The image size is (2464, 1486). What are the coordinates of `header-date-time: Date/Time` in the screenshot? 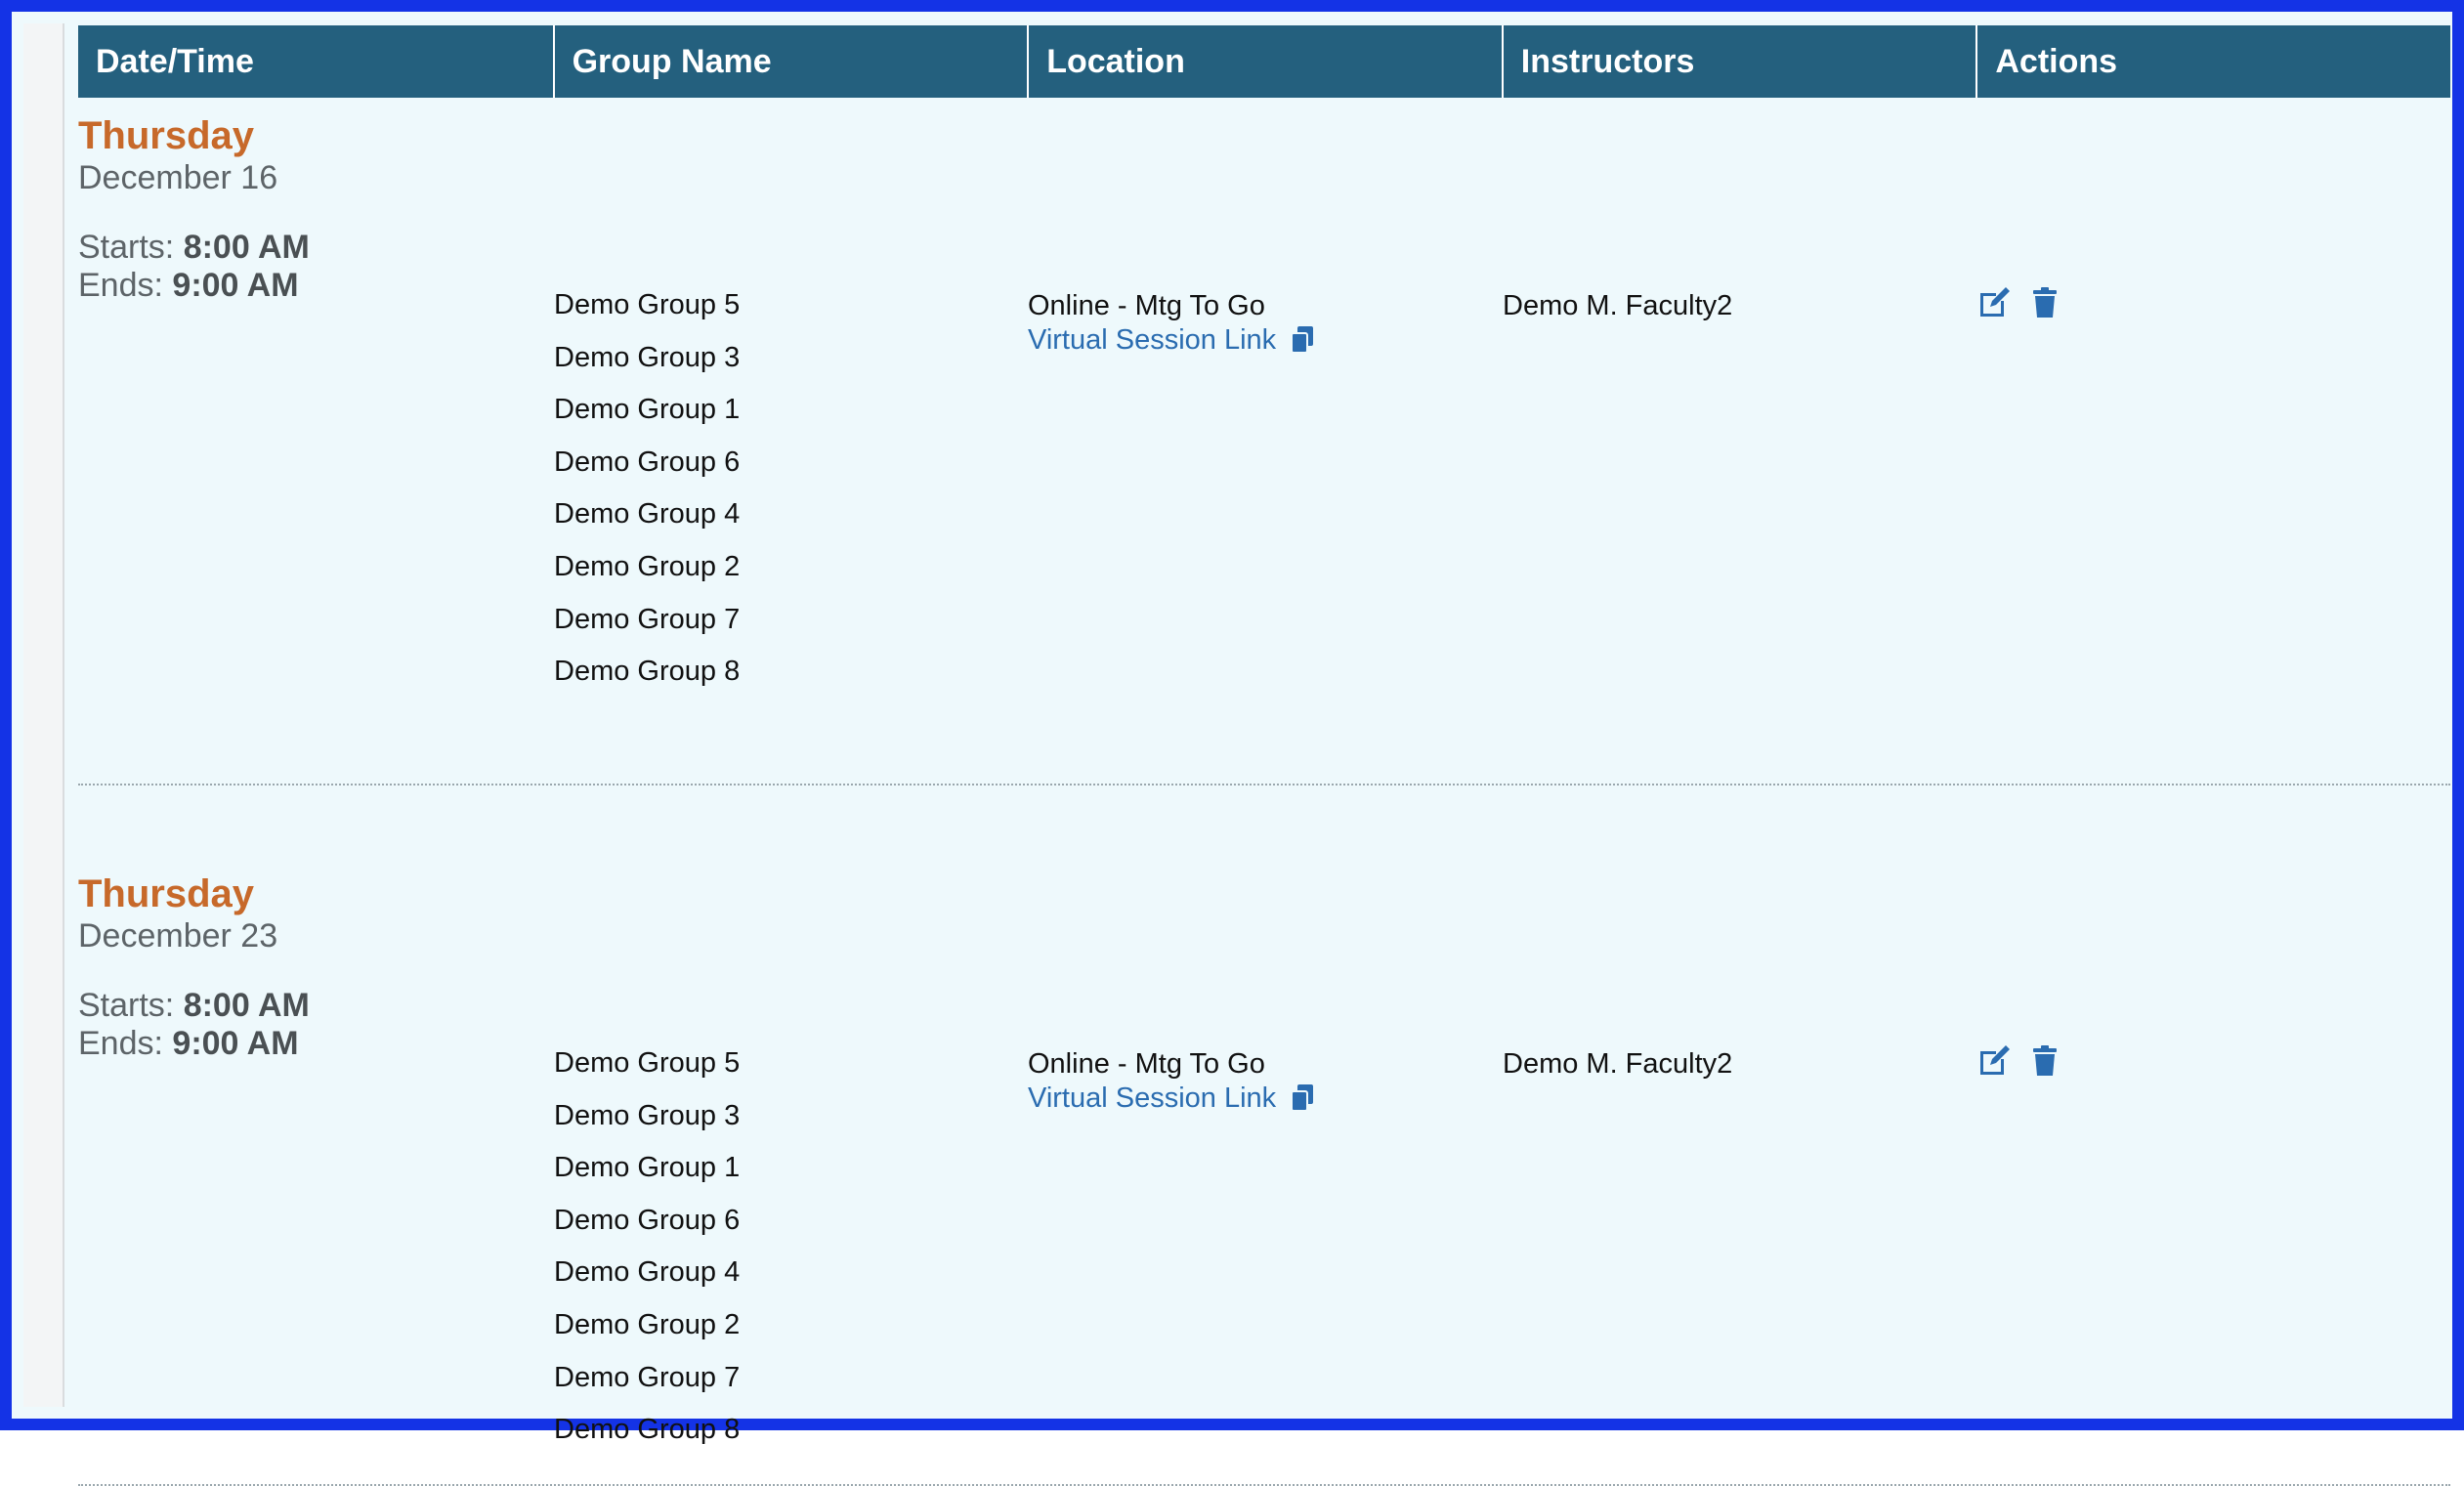 It's located at (315, 61).